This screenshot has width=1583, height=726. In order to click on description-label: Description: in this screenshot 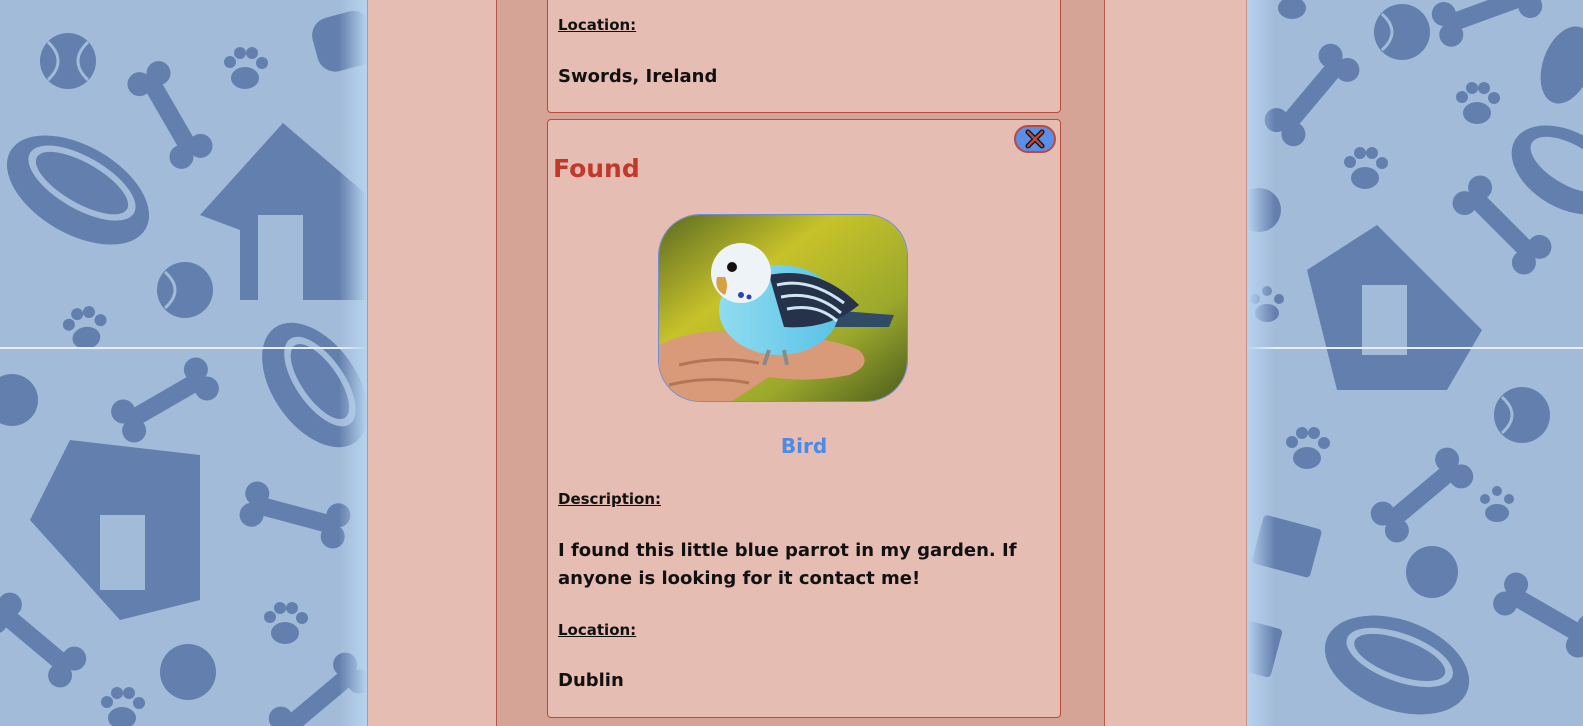, I will do `click(610, 499)`.